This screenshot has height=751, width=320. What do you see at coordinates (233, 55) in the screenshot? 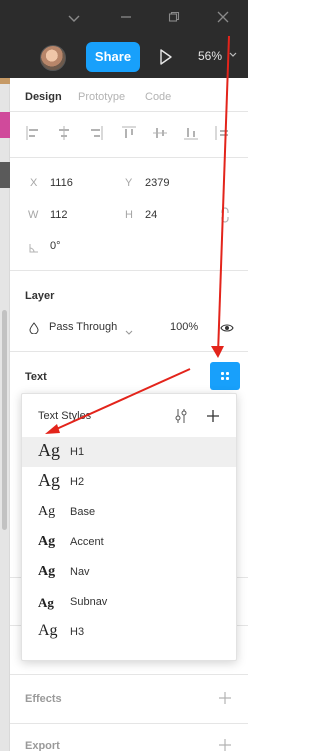
I see `zoom-chevron-icon` at bounding box center [233, 55].